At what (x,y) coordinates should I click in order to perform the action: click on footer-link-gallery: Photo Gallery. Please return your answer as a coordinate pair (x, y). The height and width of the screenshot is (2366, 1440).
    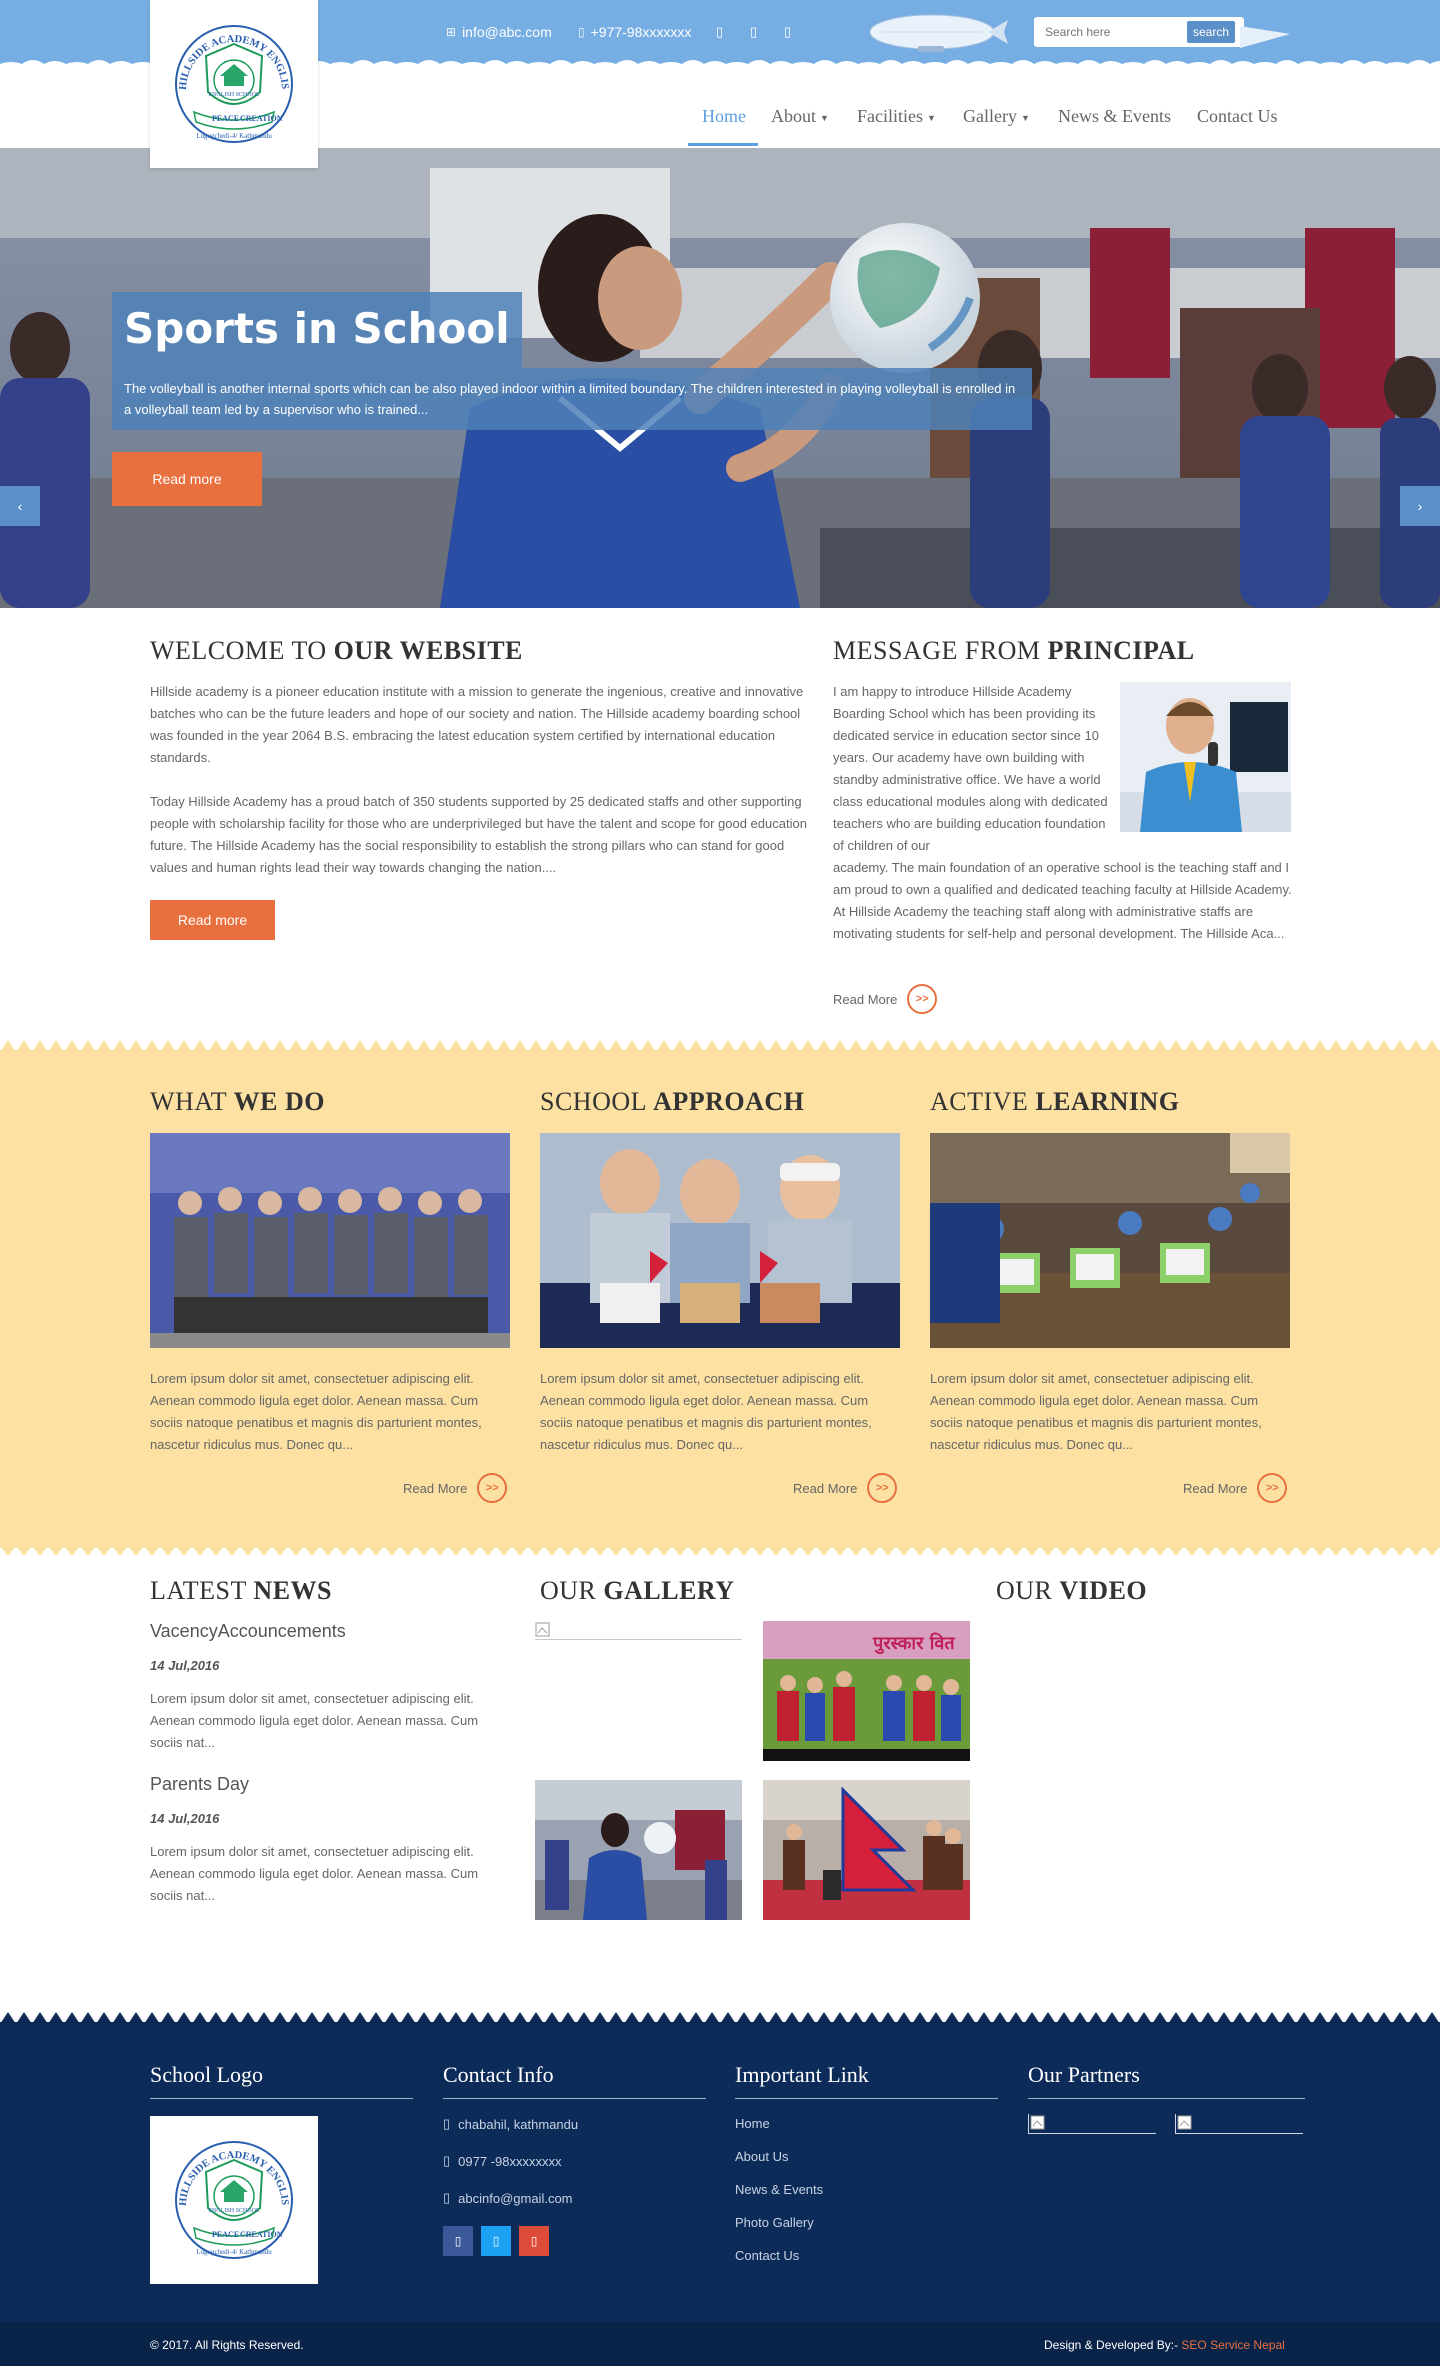
    Looking at the image, I should click on (774, 2222).